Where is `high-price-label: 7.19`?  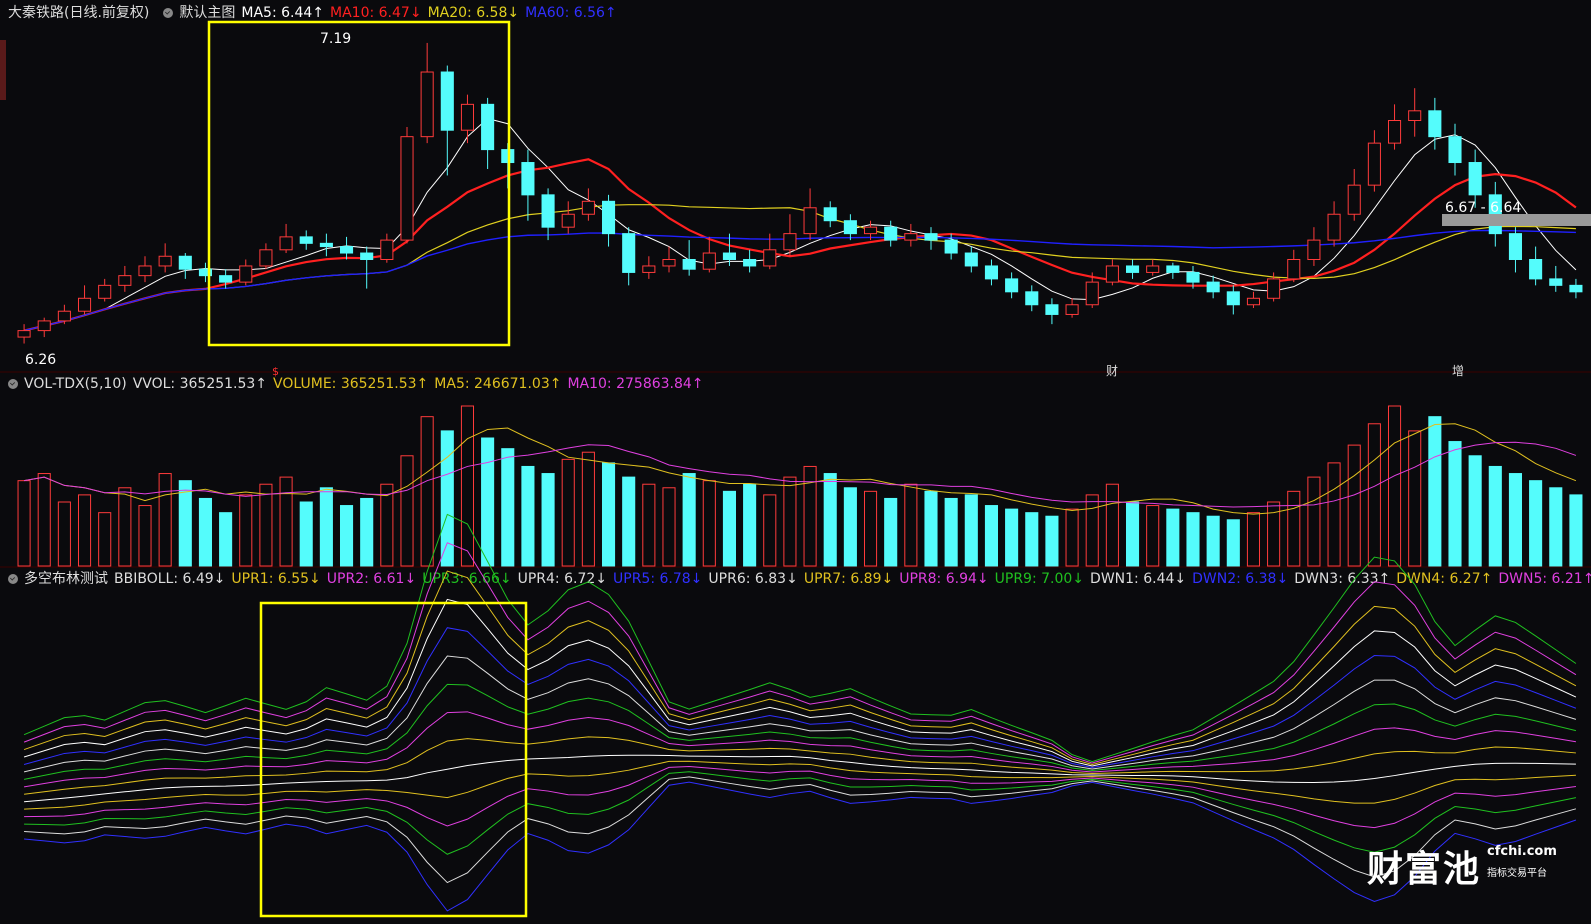 high-price-label: 7.19 is located at coordinates (335, 39).